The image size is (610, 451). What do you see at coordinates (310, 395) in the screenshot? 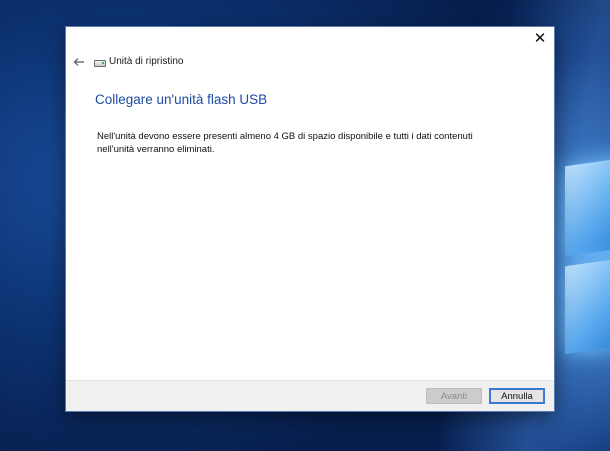
I see `dialog-footer: Avanti Annulla` at bounding box center [310, 395].